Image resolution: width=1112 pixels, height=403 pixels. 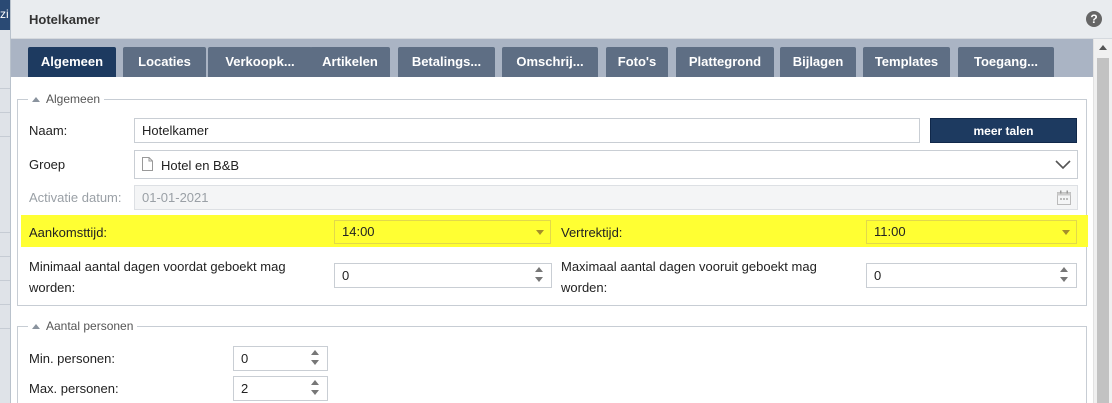 I want to click on algemeen-legend: Algemeen, so click(x=66, y=99).